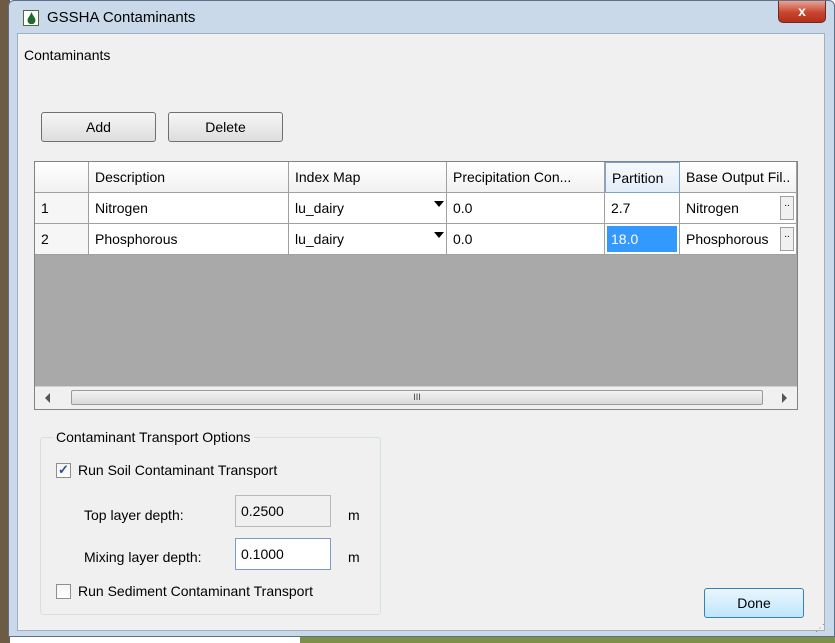  Describe the element at coordinates (283, 554) in the screenshot. I see `mixing-layer-depth-input: 0.1000` at that location.